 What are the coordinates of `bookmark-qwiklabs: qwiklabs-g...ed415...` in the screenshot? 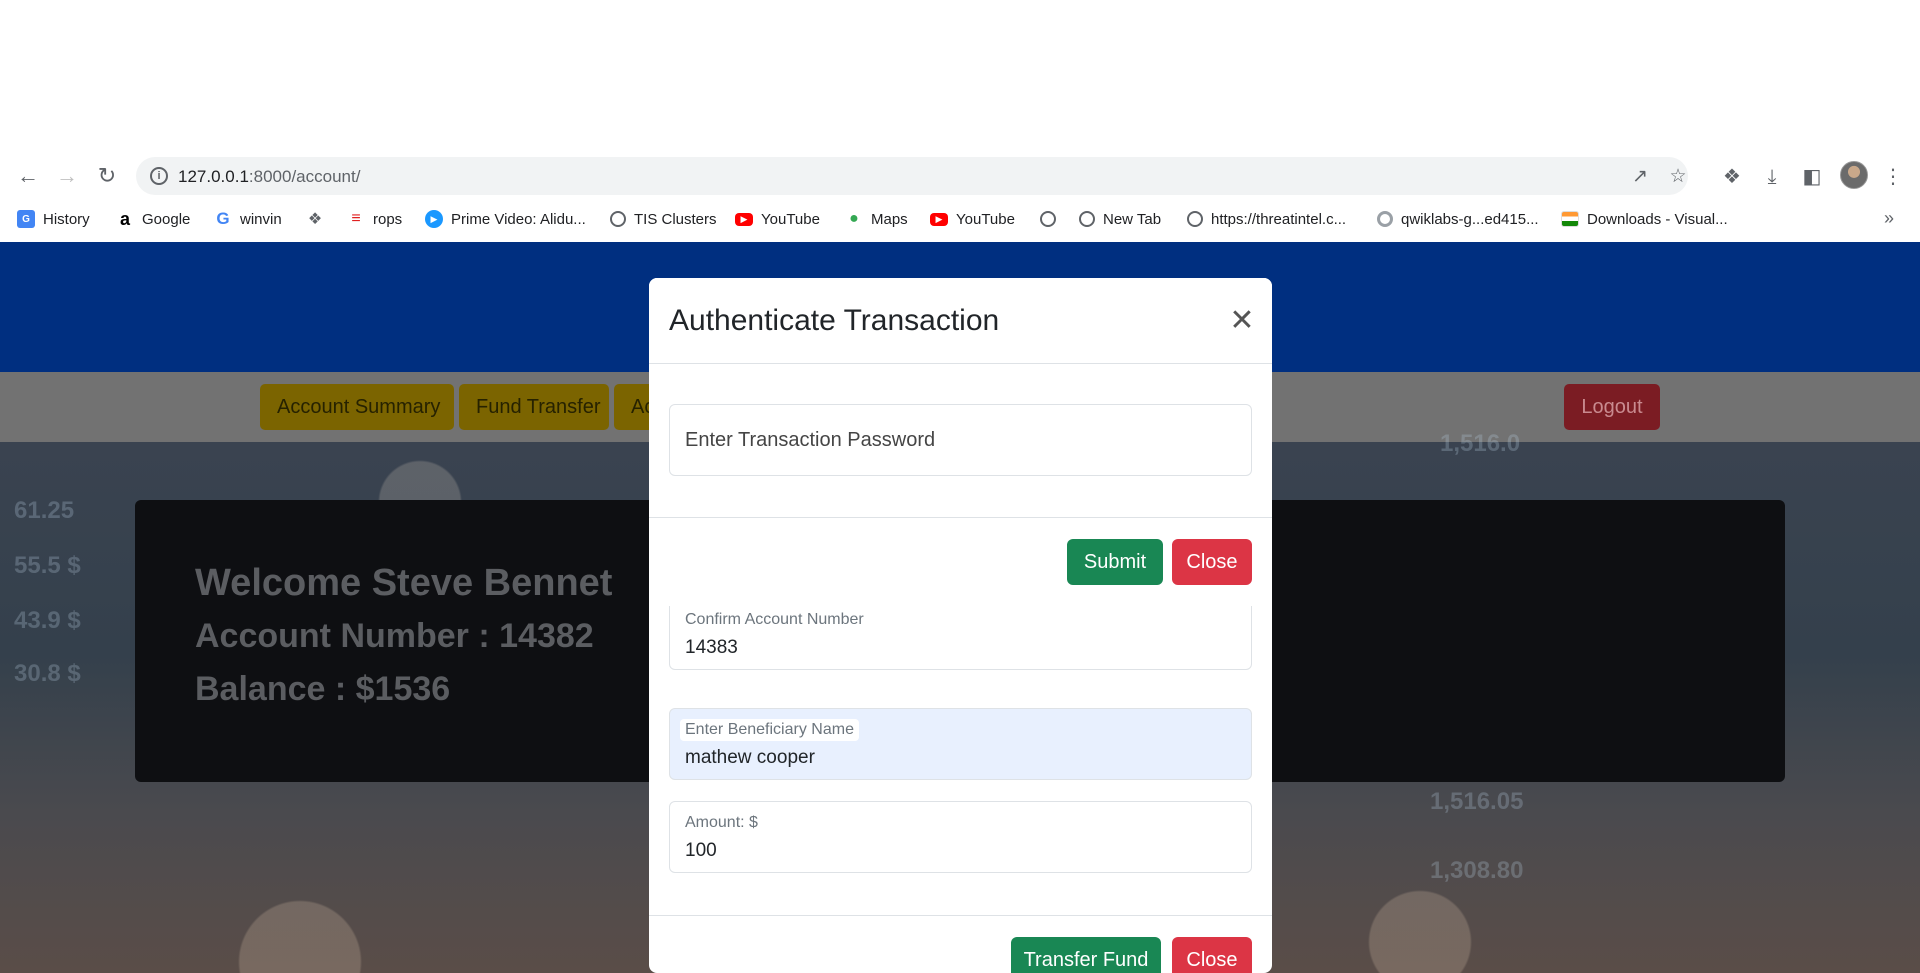 It's located at (1458, 219).